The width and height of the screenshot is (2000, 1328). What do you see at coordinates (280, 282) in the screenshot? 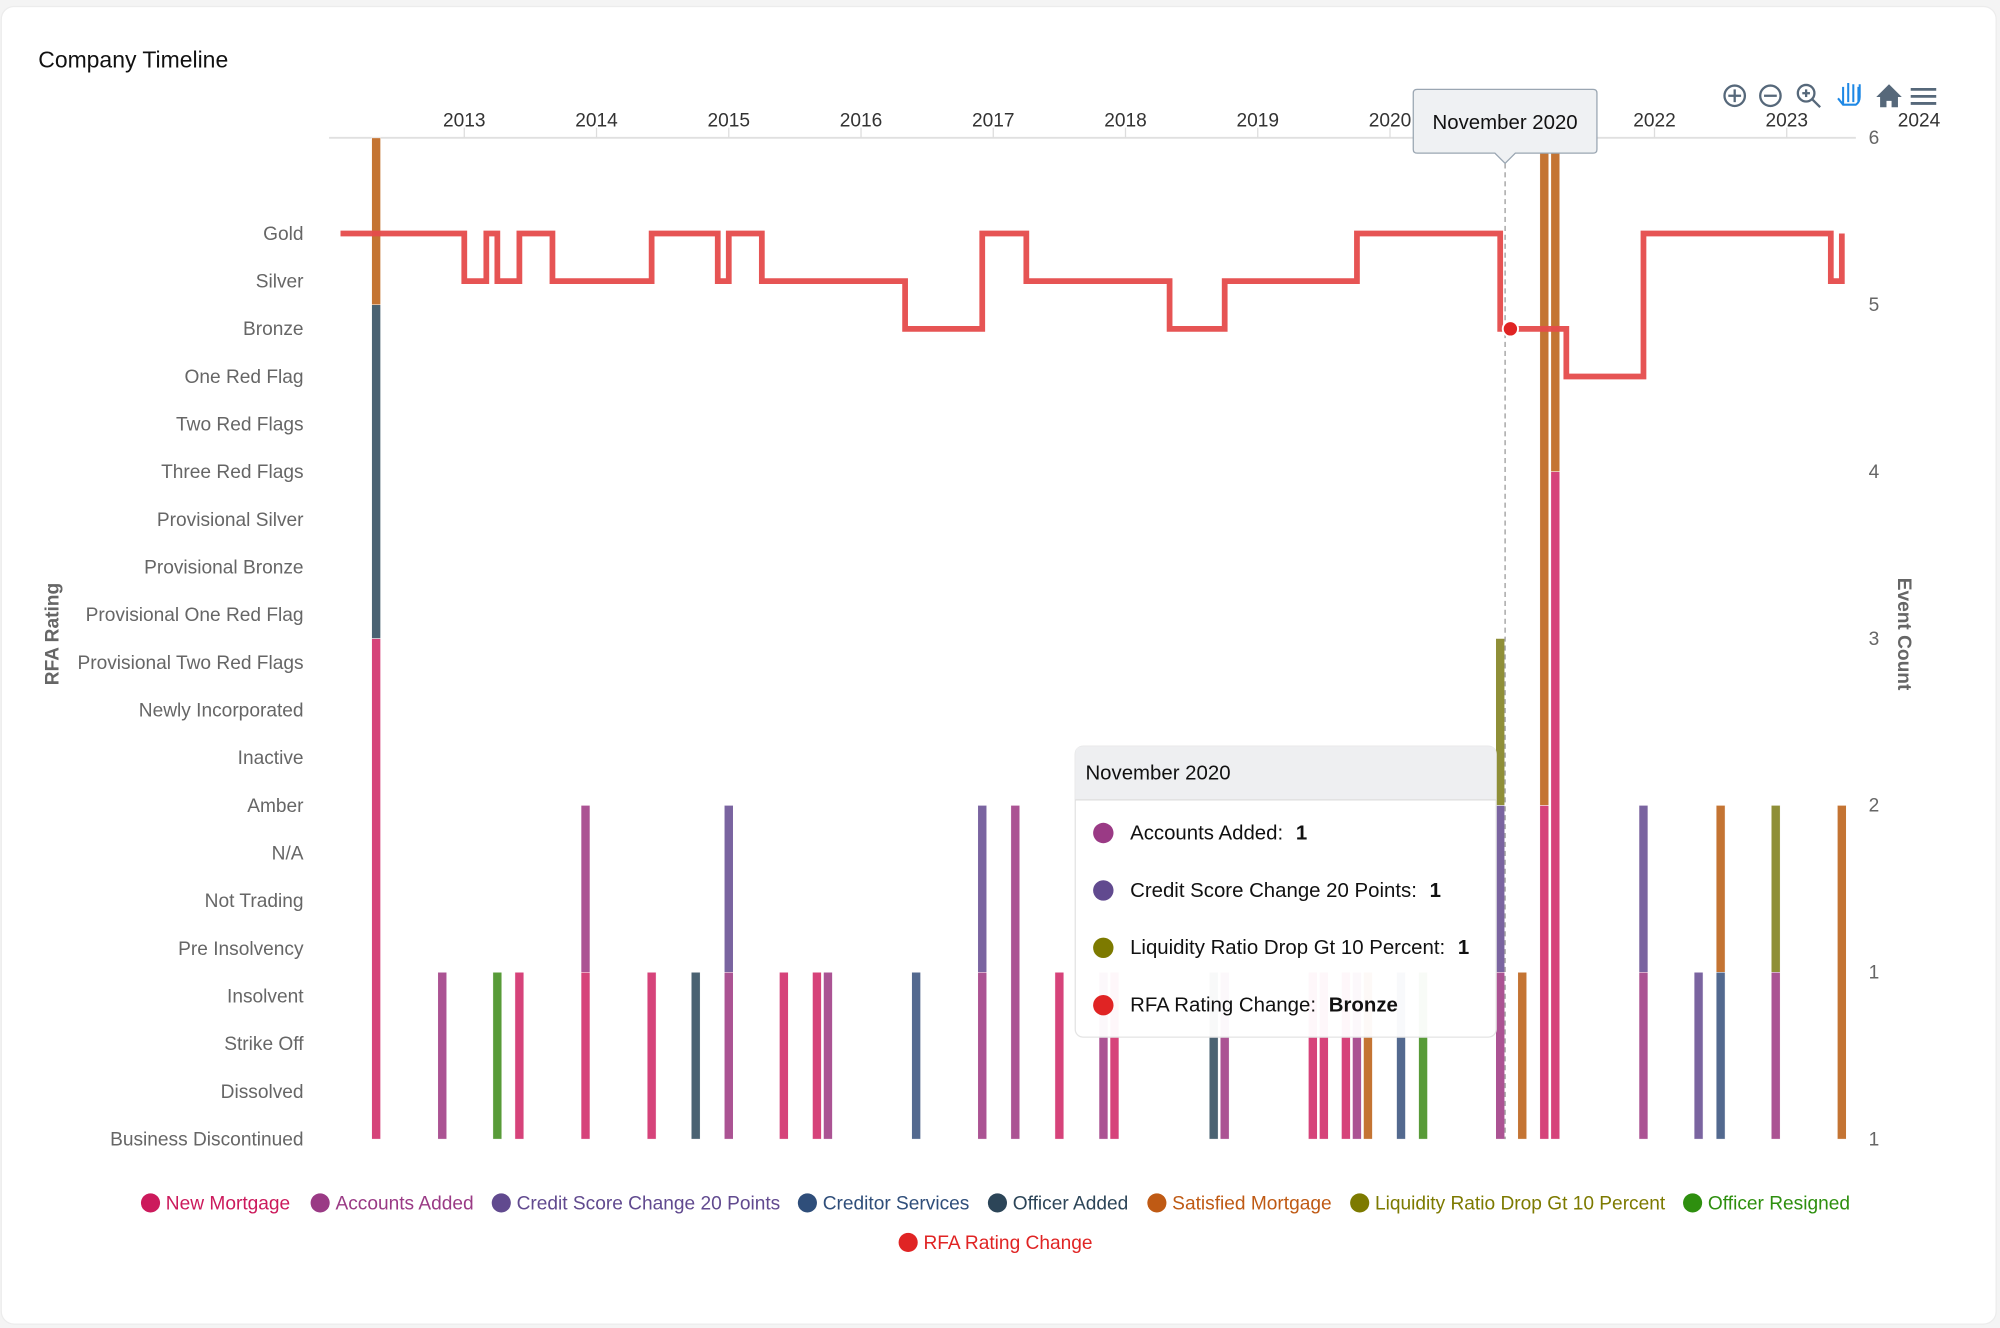
I see `rating-category-label: Silver` at bounding box center [280, 282].